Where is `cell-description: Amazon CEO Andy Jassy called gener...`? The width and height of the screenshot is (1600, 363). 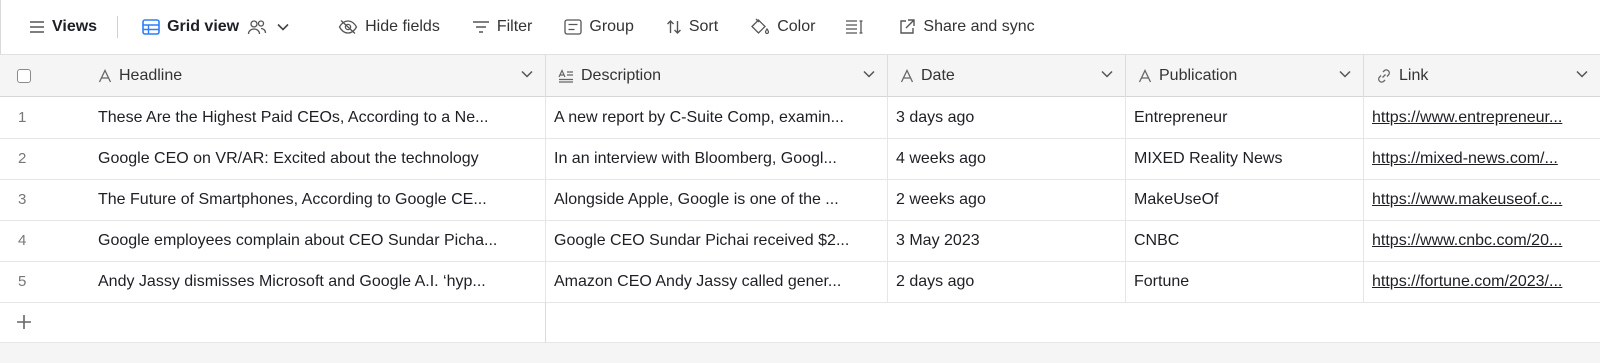 cell-description: Amazon CEO Andy Jassy called gener... is located at coordinates (717, 281).